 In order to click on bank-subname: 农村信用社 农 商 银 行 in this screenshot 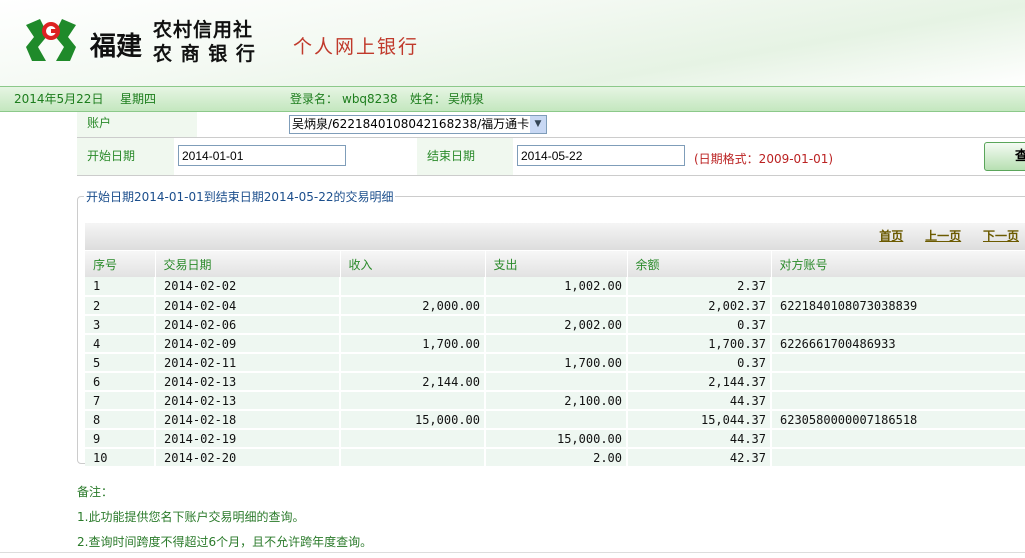, I will do `click(204, 42)`.